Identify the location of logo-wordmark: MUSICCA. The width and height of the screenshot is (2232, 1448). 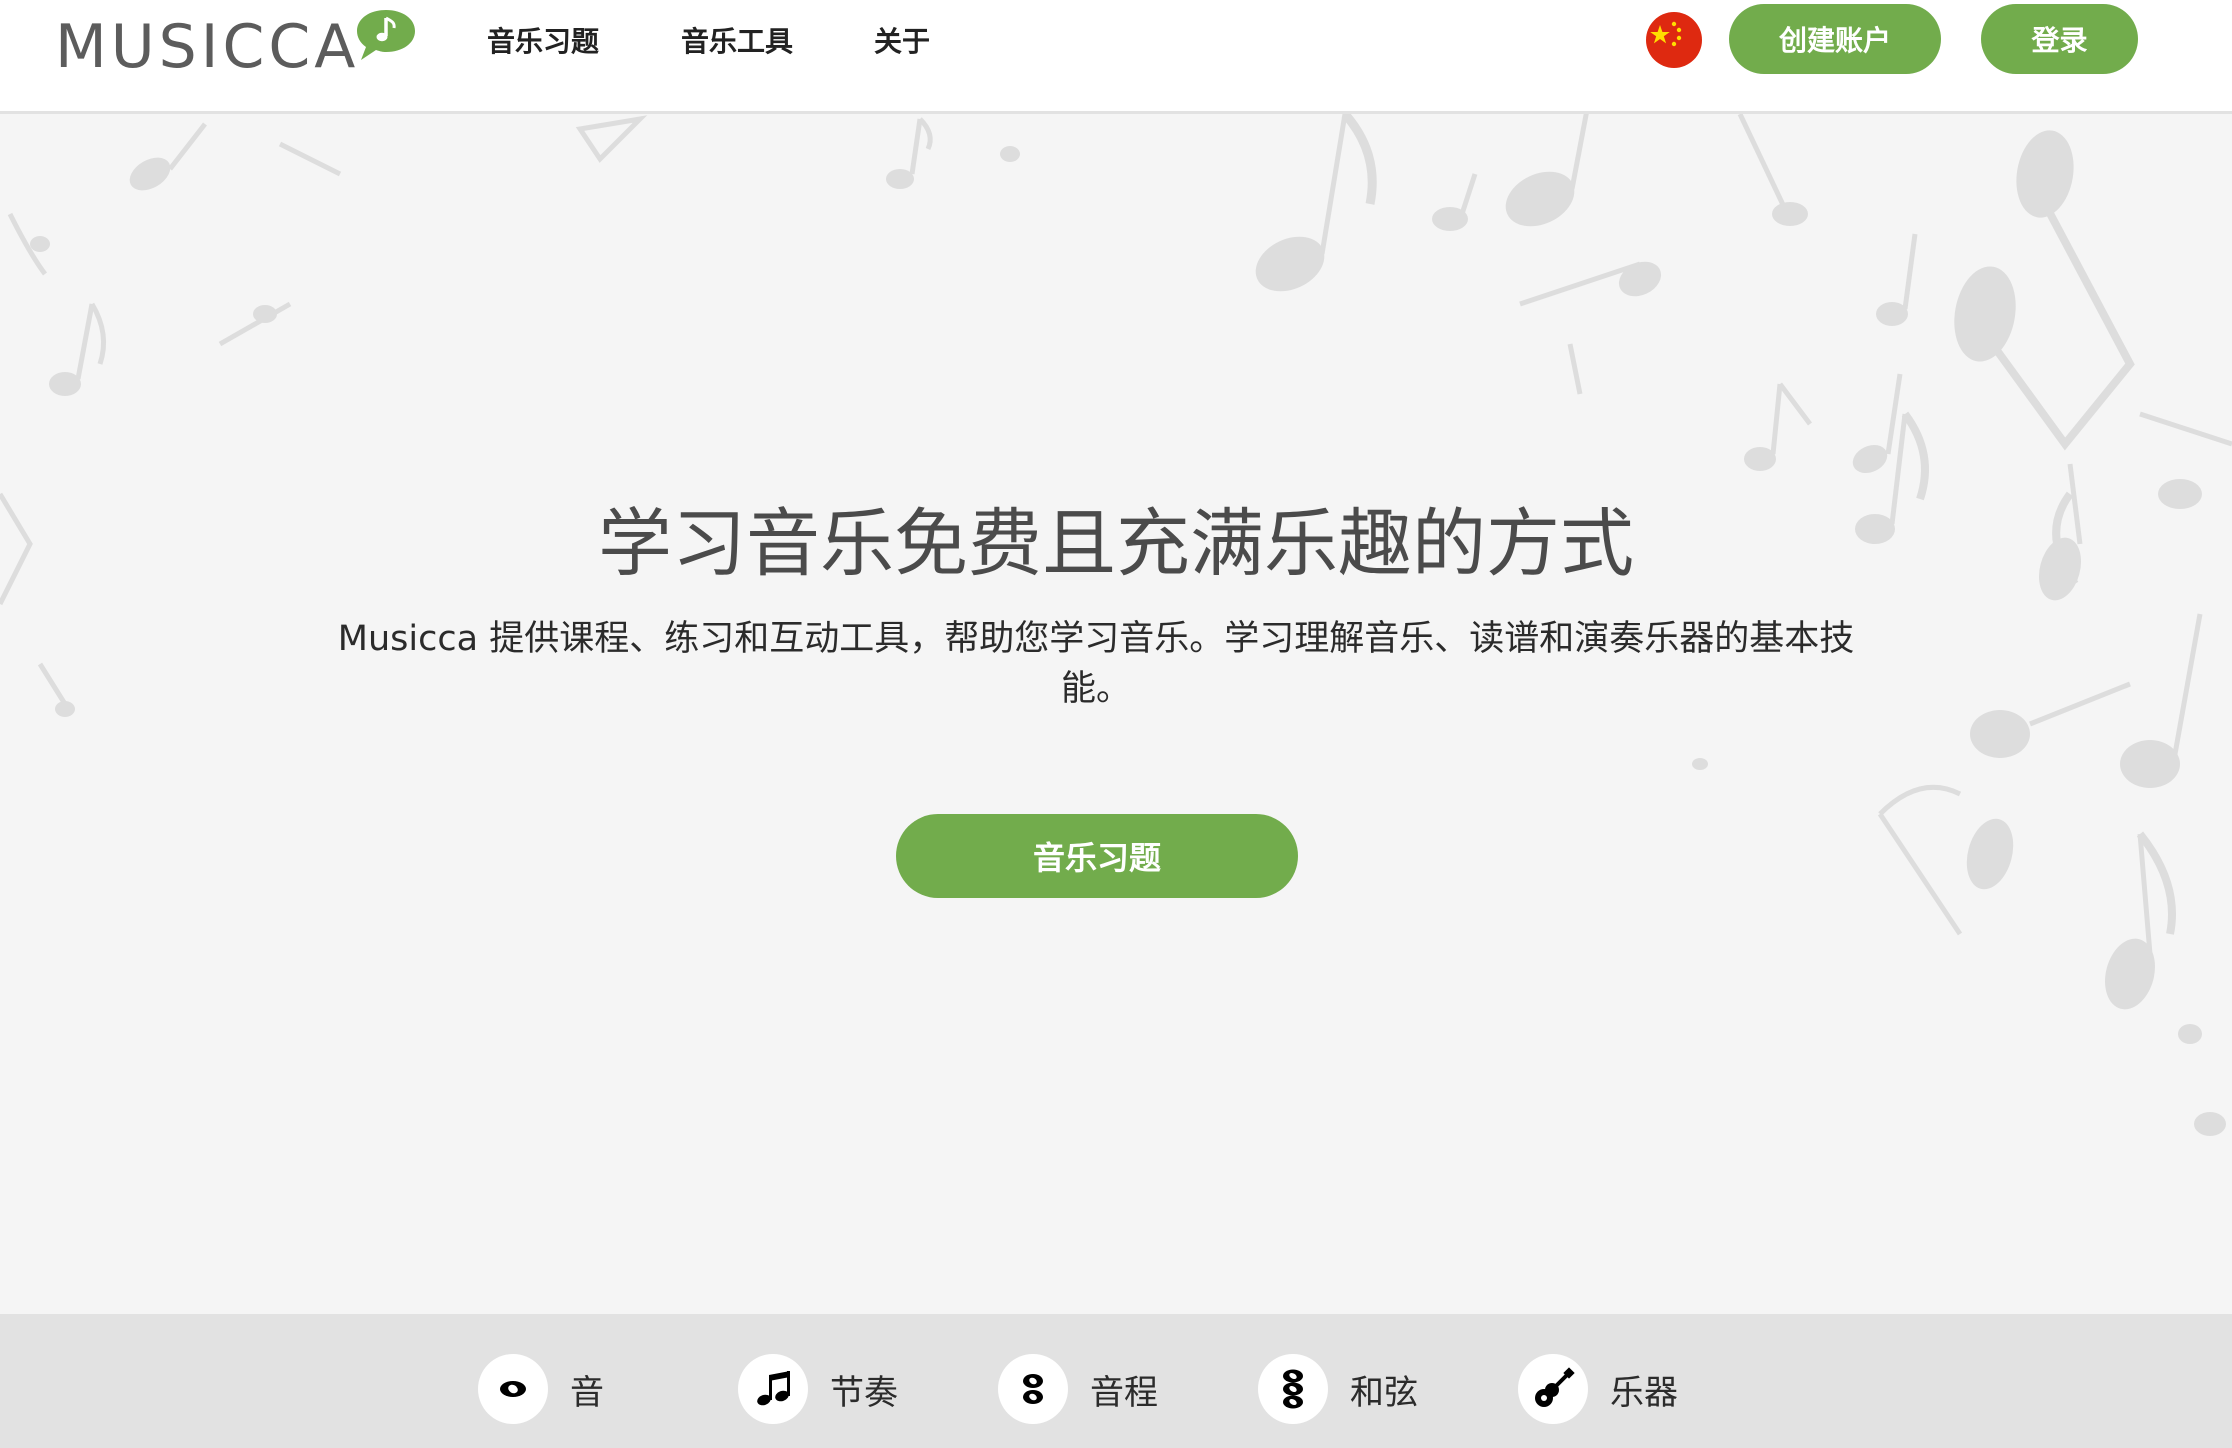
(207, 47).